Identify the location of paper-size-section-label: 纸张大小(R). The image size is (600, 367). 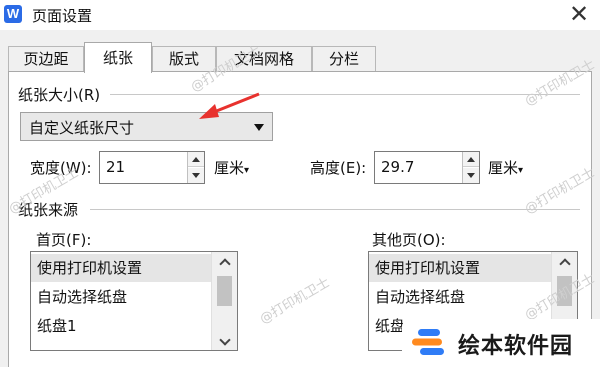
(61, 94).